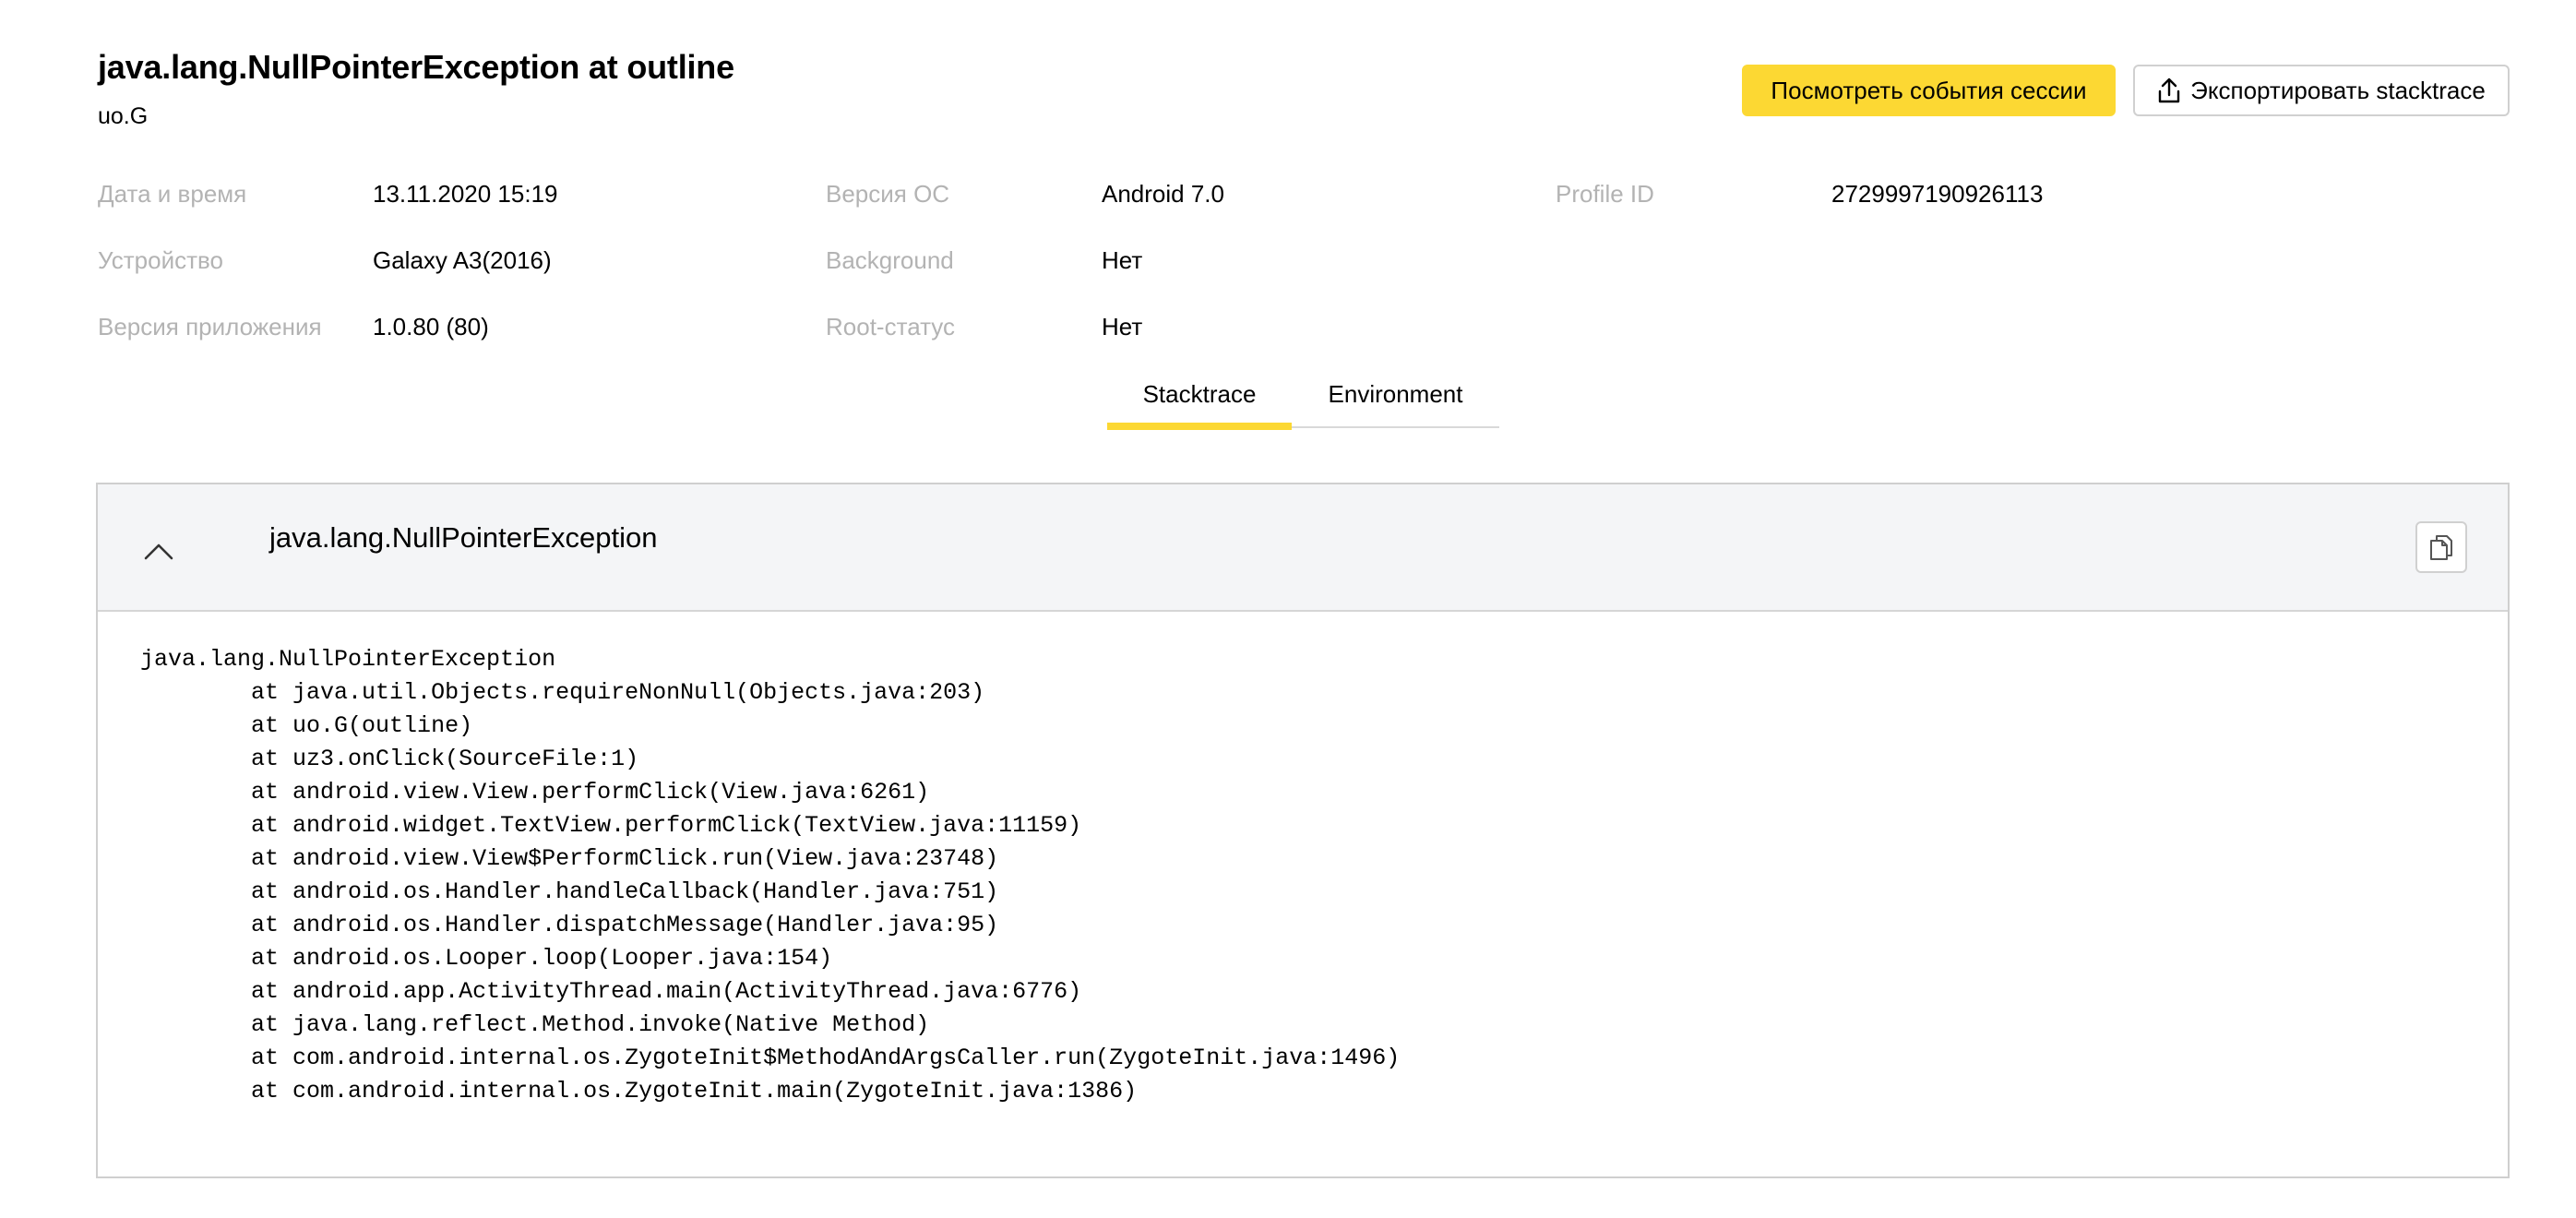 The image size is (2576, 1218). What do you see at coordinates (1122, 326) in the screenshot?
I see `root-status-value: Нет` at bounding box center [1122, 326].